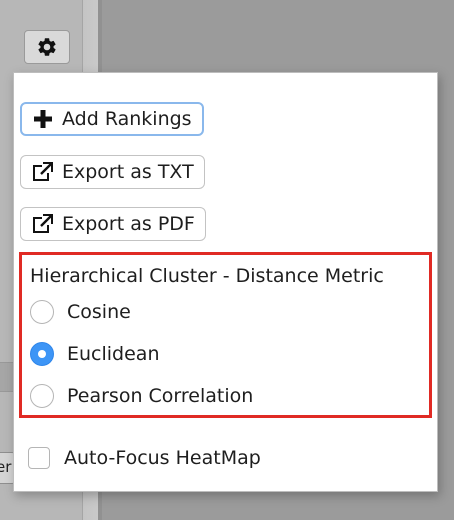 Image resolution: width=454 pixels, height=520 pixels. I want to click on radio-option-pearson: Pearson Correlation, so click(141, 396).